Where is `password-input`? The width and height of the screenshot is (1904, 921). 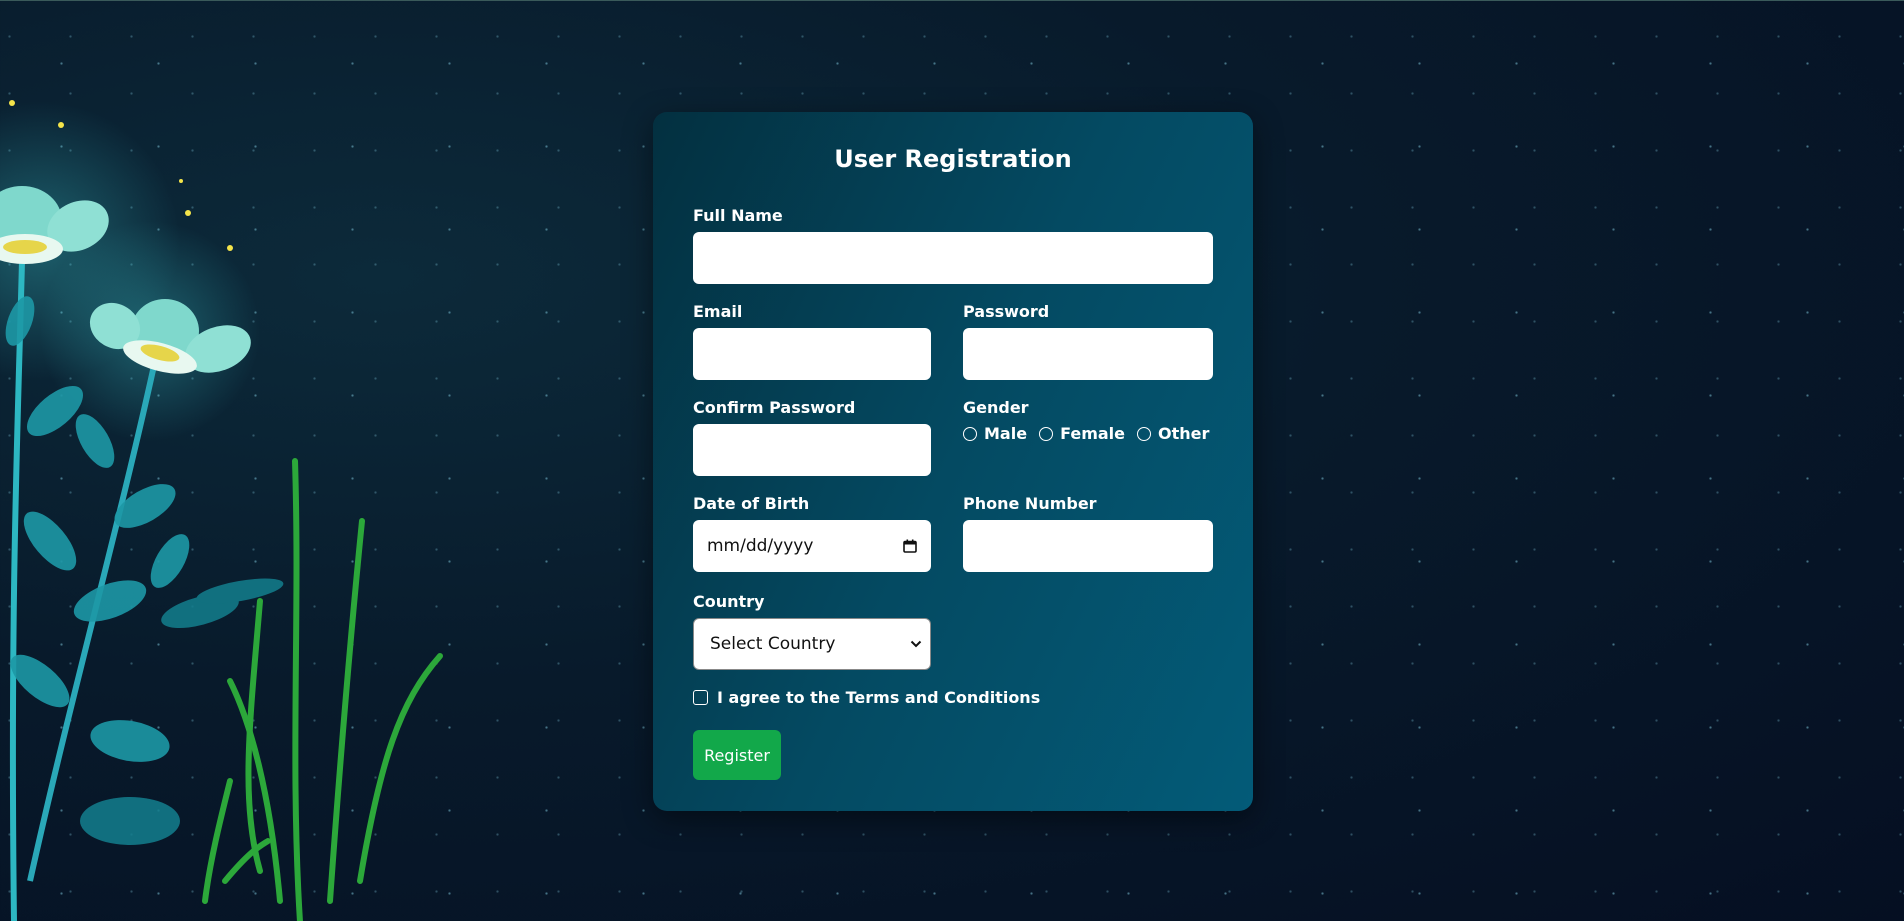
password-input is located at coordinates (1088, 354).